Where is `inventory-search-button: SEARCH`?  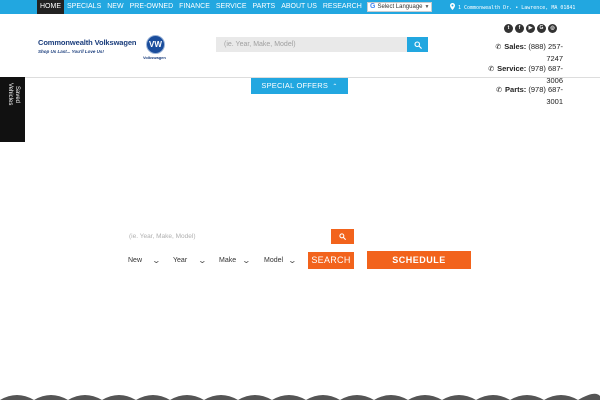 inventory-search-button: SEARCH is located at coordinates (331, 260).